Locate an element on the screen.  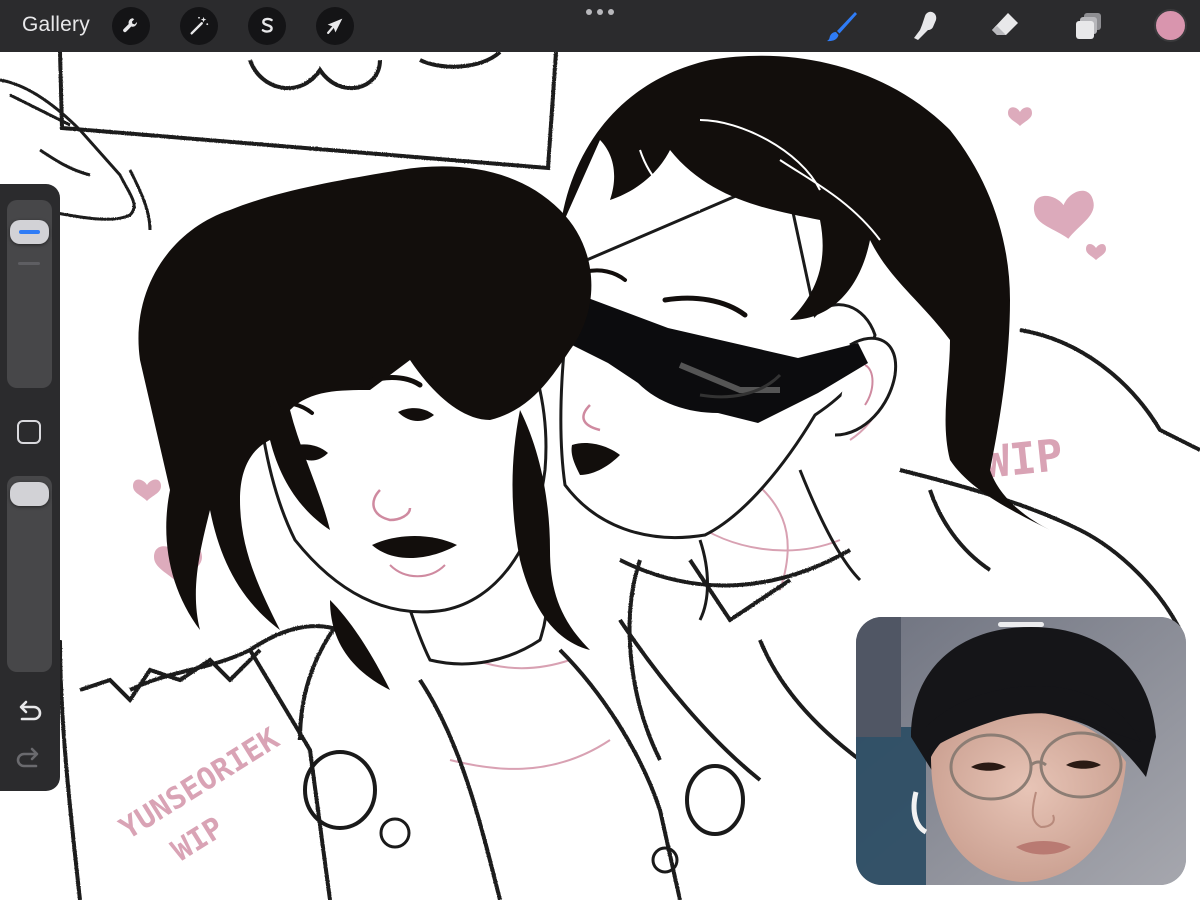
video-frame is located at coordinates (1021, 751).